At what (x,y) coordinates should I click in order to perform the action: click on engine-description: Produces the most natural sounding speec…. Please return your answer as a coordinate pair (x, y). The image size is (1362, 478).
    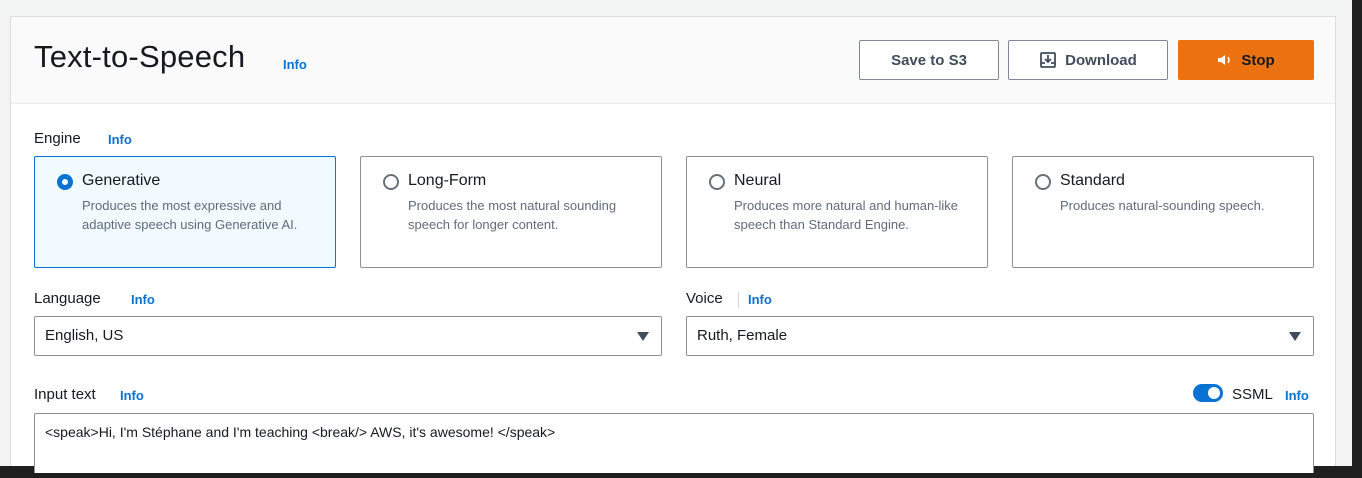
    Looking at the image, I should click on (512, 215).